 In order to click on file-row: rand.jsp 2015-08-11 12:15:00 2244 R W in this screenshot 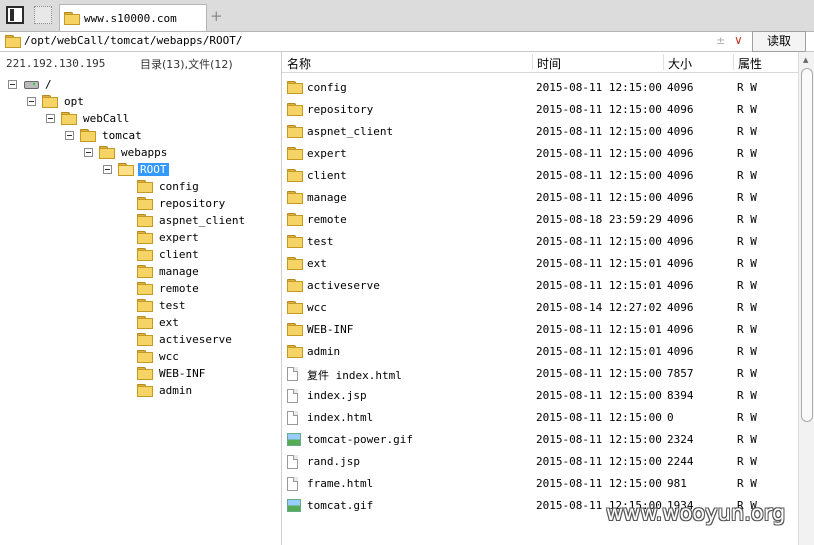, I will do `click(539, 462)`.